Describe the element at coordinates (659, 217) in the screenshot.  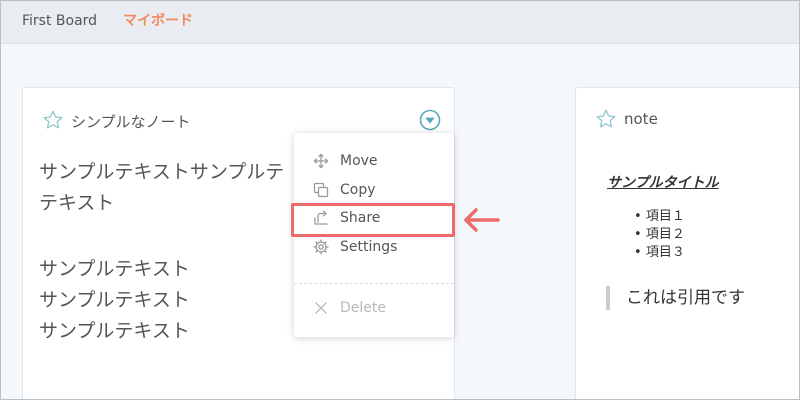
I see `list-item: 項目１` at that location.